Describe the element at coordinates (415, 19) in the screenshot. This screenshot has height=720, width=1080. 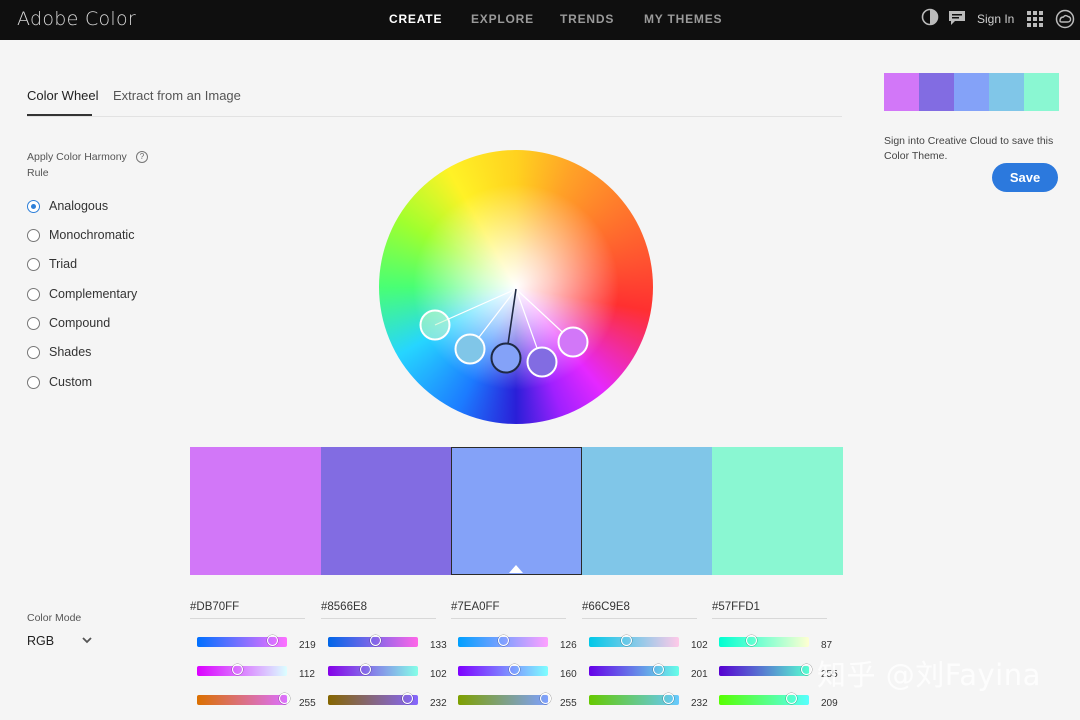
I see `nav-create: CREATE` at that location.